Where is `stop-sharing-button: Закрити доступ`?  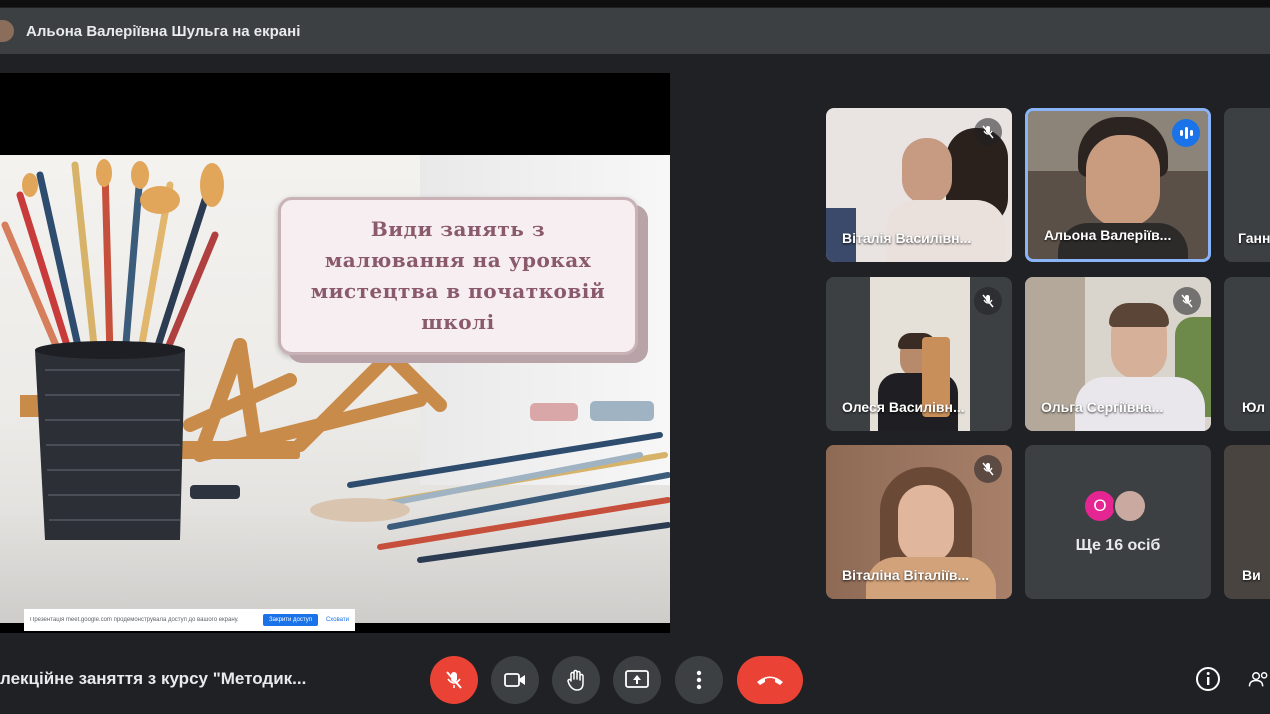 stop-sharing-button: Закрити доступ is located at coordinates (290, 620).